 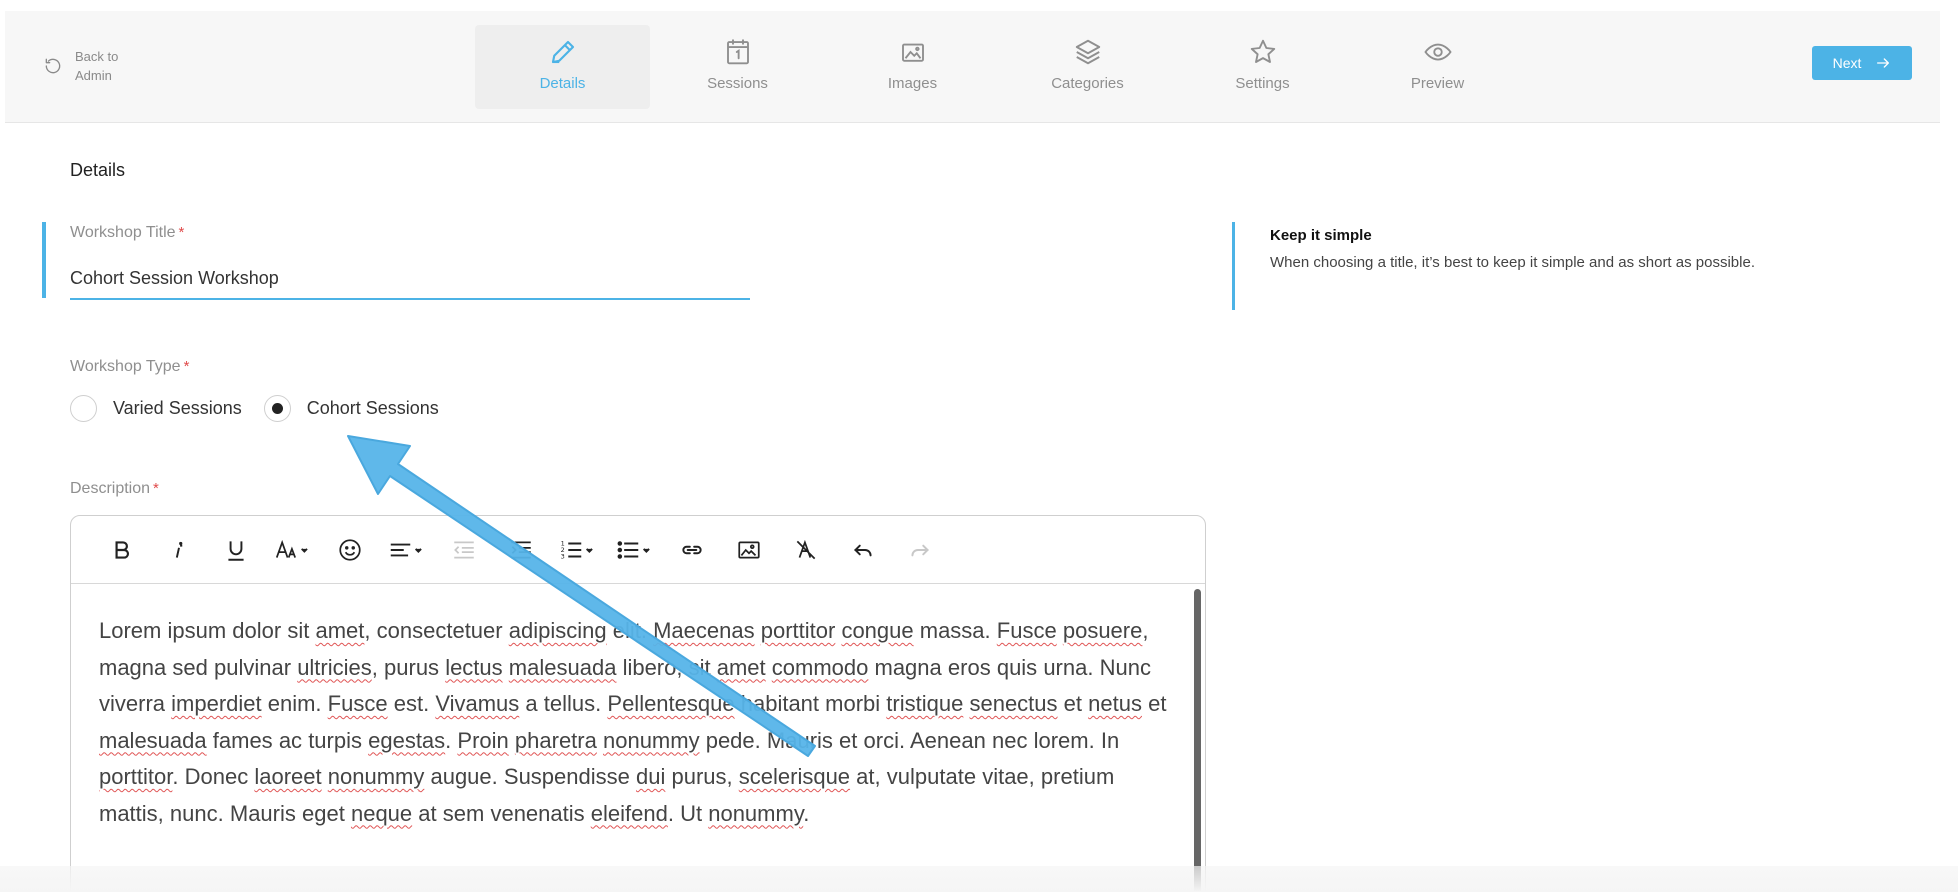 I want to click on outdent-button, so click(x=463, y=550).